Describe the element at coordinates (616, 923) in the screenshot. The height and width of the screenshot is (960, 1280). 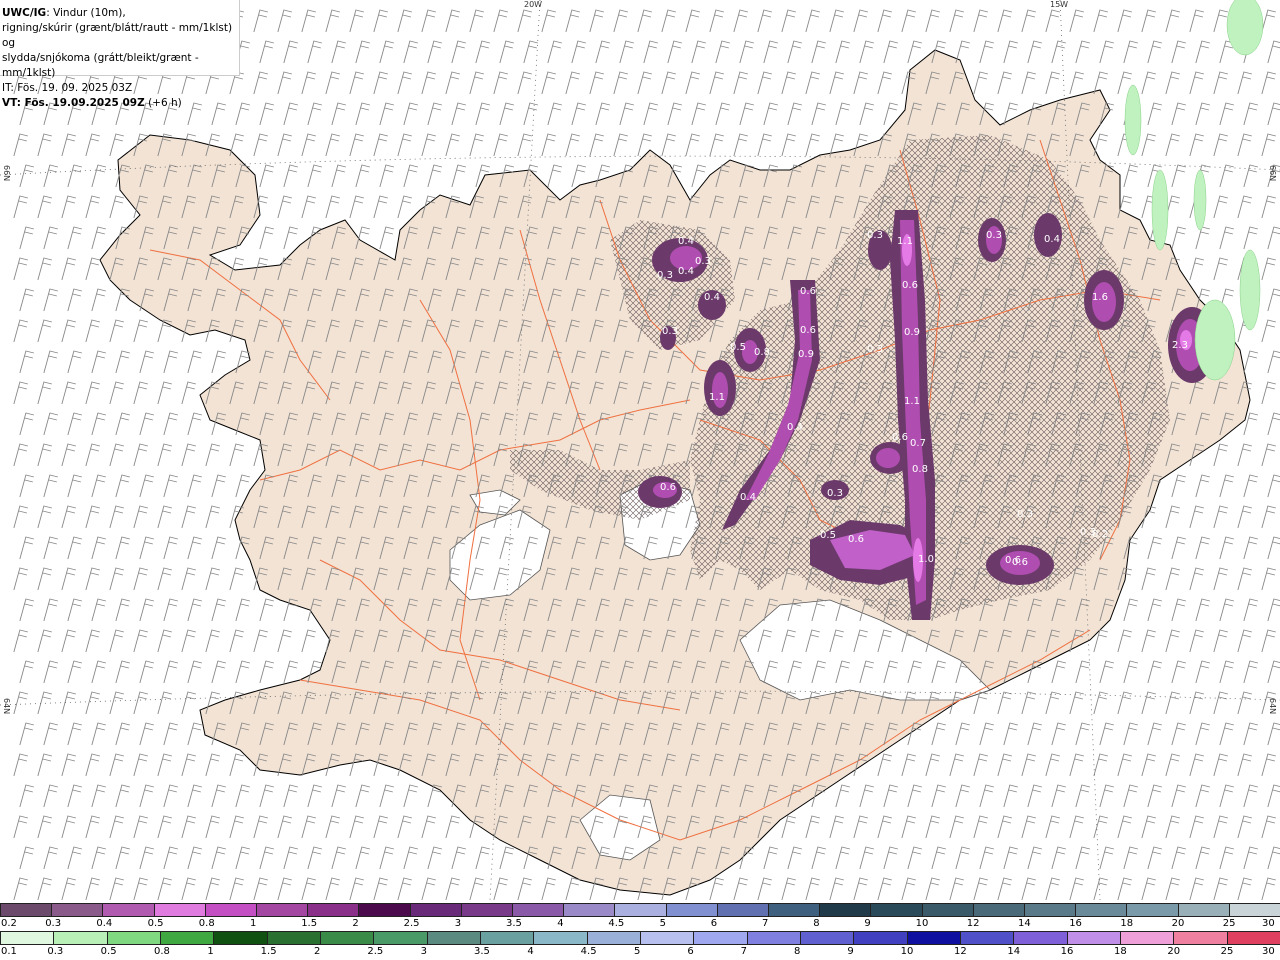
I see `legend-tick: 4.5` at that location.